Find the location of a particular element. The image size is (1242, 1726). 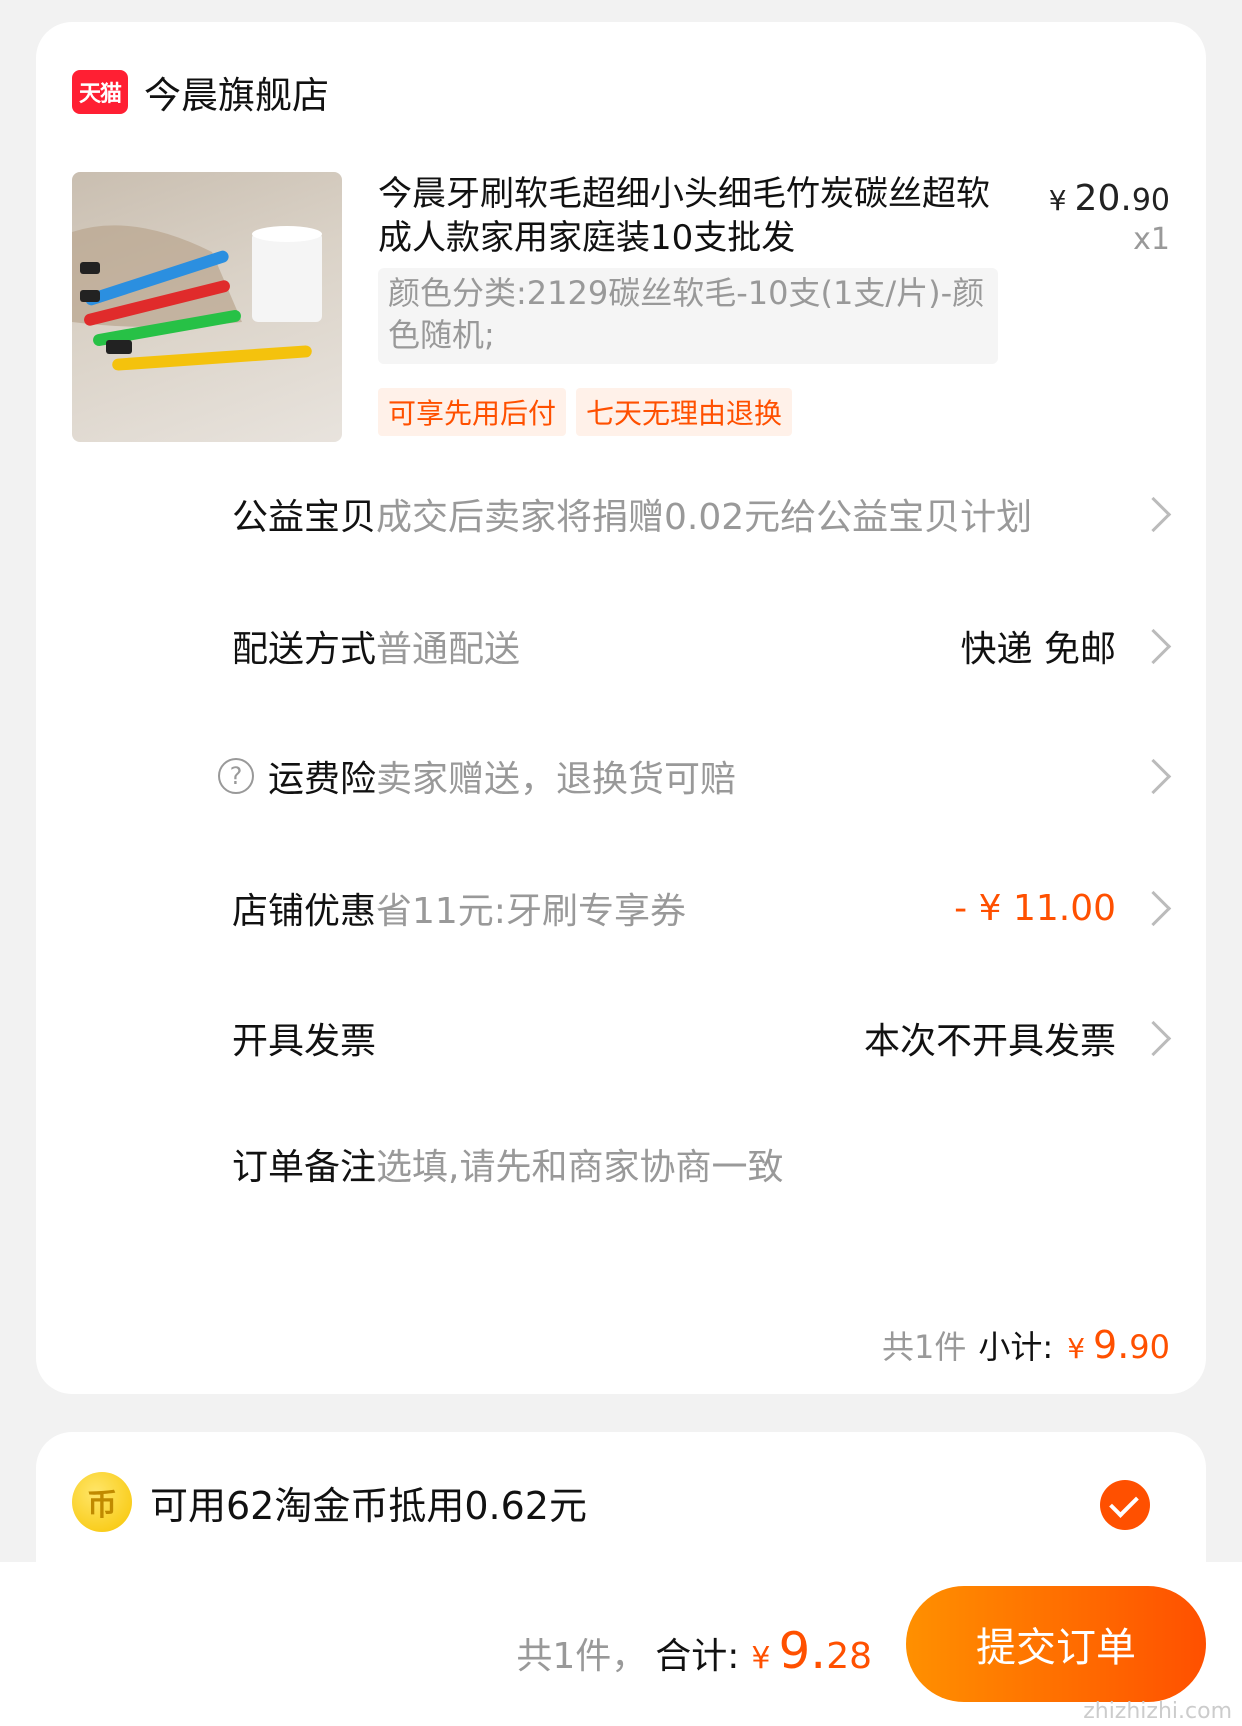

product-image is located at coordinates (207, 307).